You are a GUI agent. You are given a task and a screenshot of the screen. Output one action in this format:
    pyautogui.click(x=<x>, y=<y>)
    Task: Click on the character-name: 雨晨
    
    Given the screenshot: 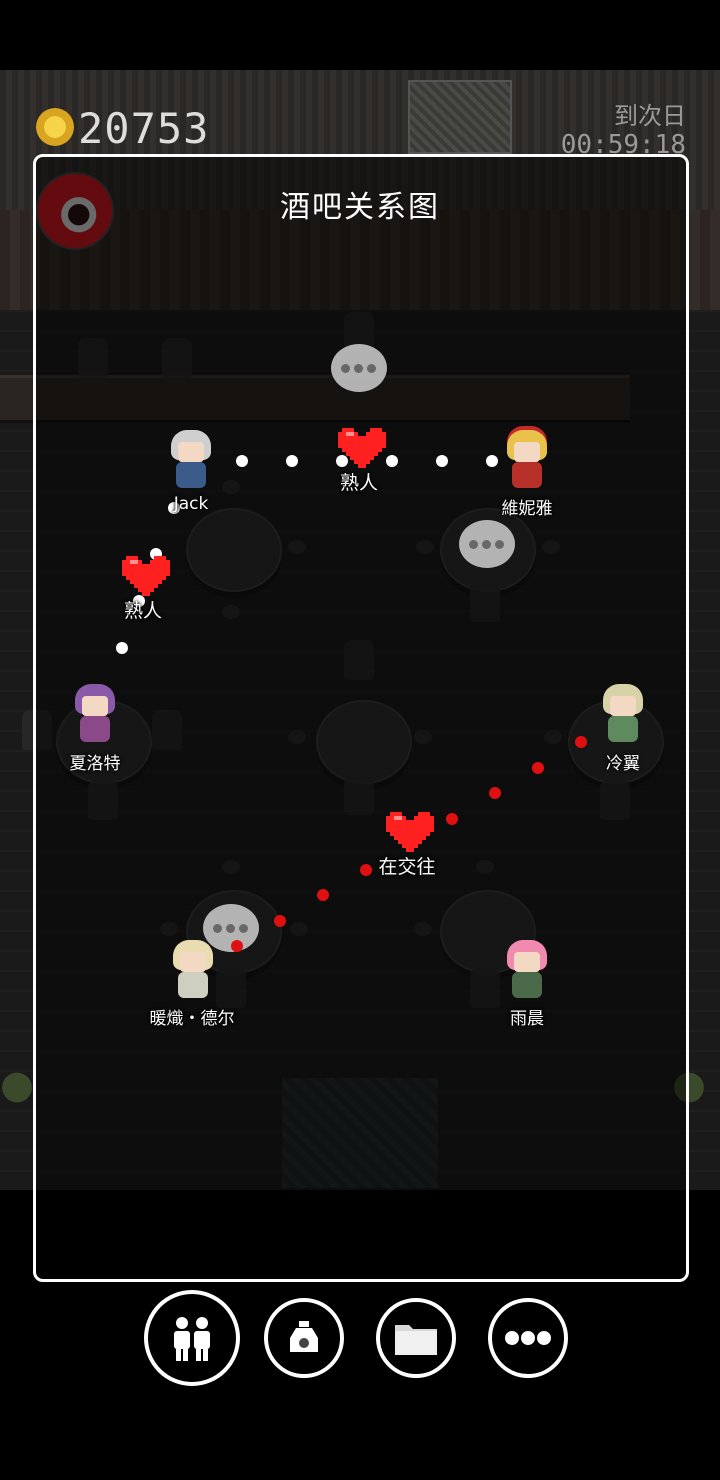 What is the action you would take?
    pyautogui.click(x=527, y=1019)
    